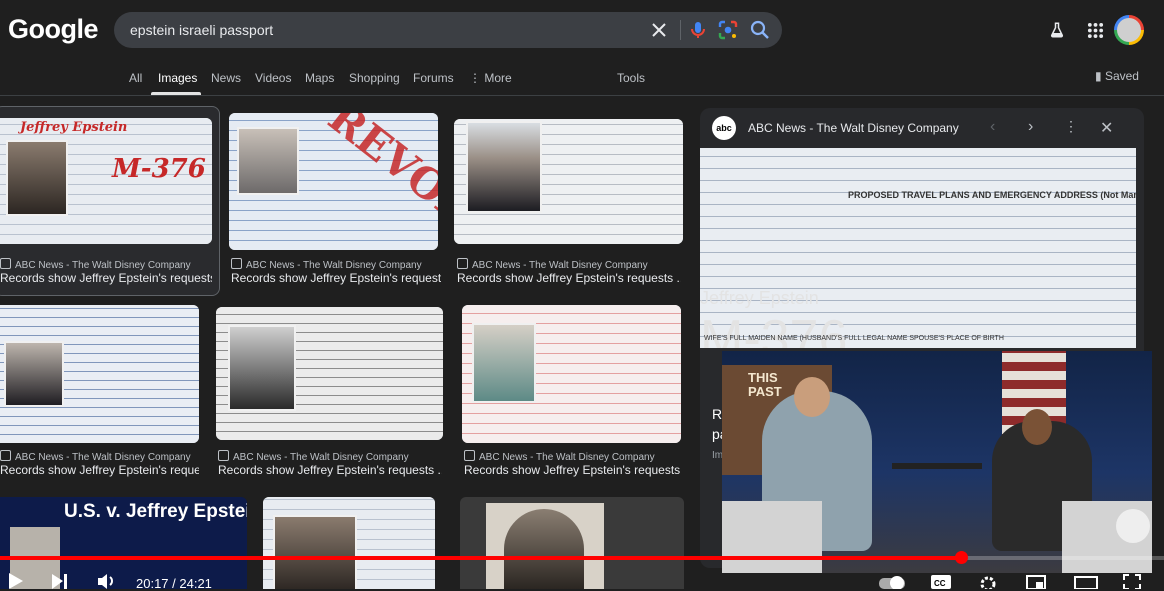  What do you see at coordinates (448, 30) in the screenshot?
I see `search-box: epstein israeli passport` at bounding box center [448, 30].